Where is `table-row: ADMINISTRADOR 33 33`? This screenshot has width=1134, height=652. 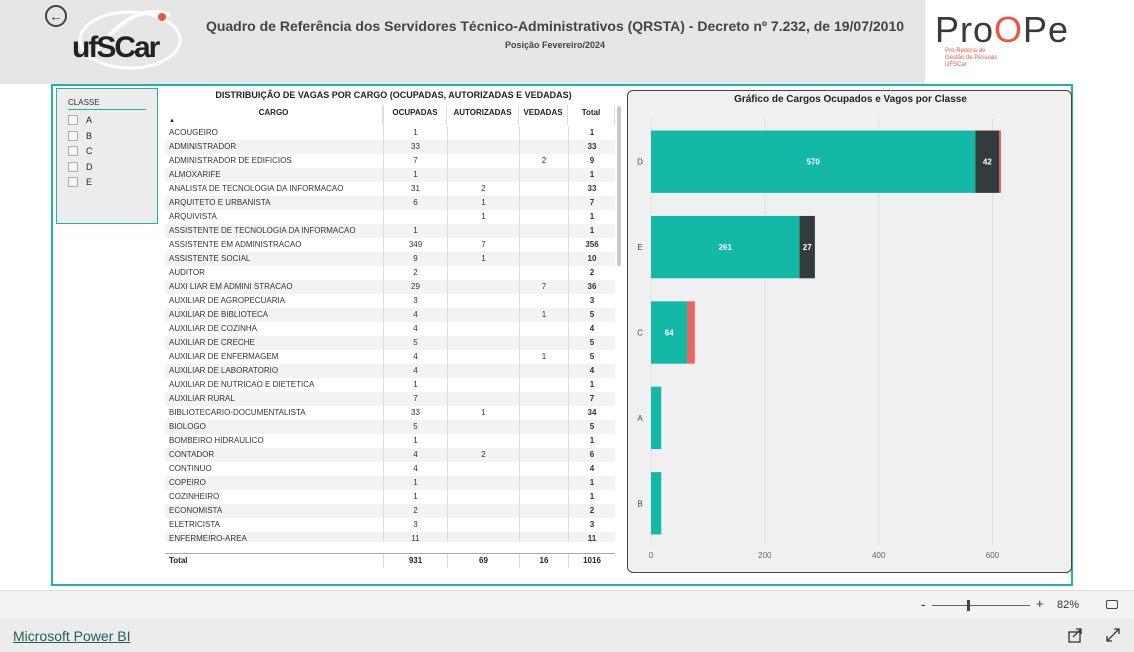 table-row: ADMINISTRADOR 33 33 is located at coordinates (390, 147).